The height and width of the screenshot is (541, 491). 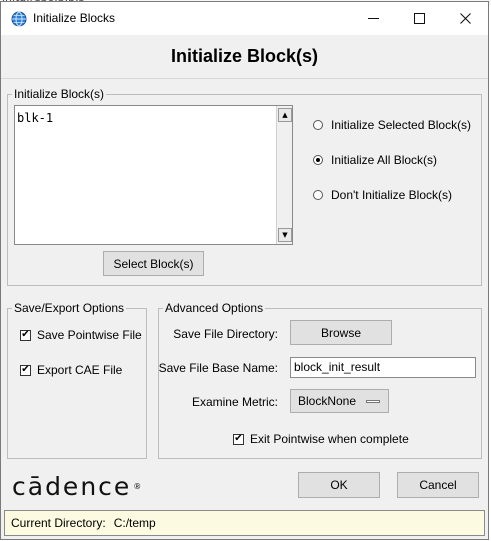 What do you see at coordinates (59, 94) in the screenshot?
I see `initialize-blocks-legend: Initialize Block(s)` at bounding box center [59, 94].